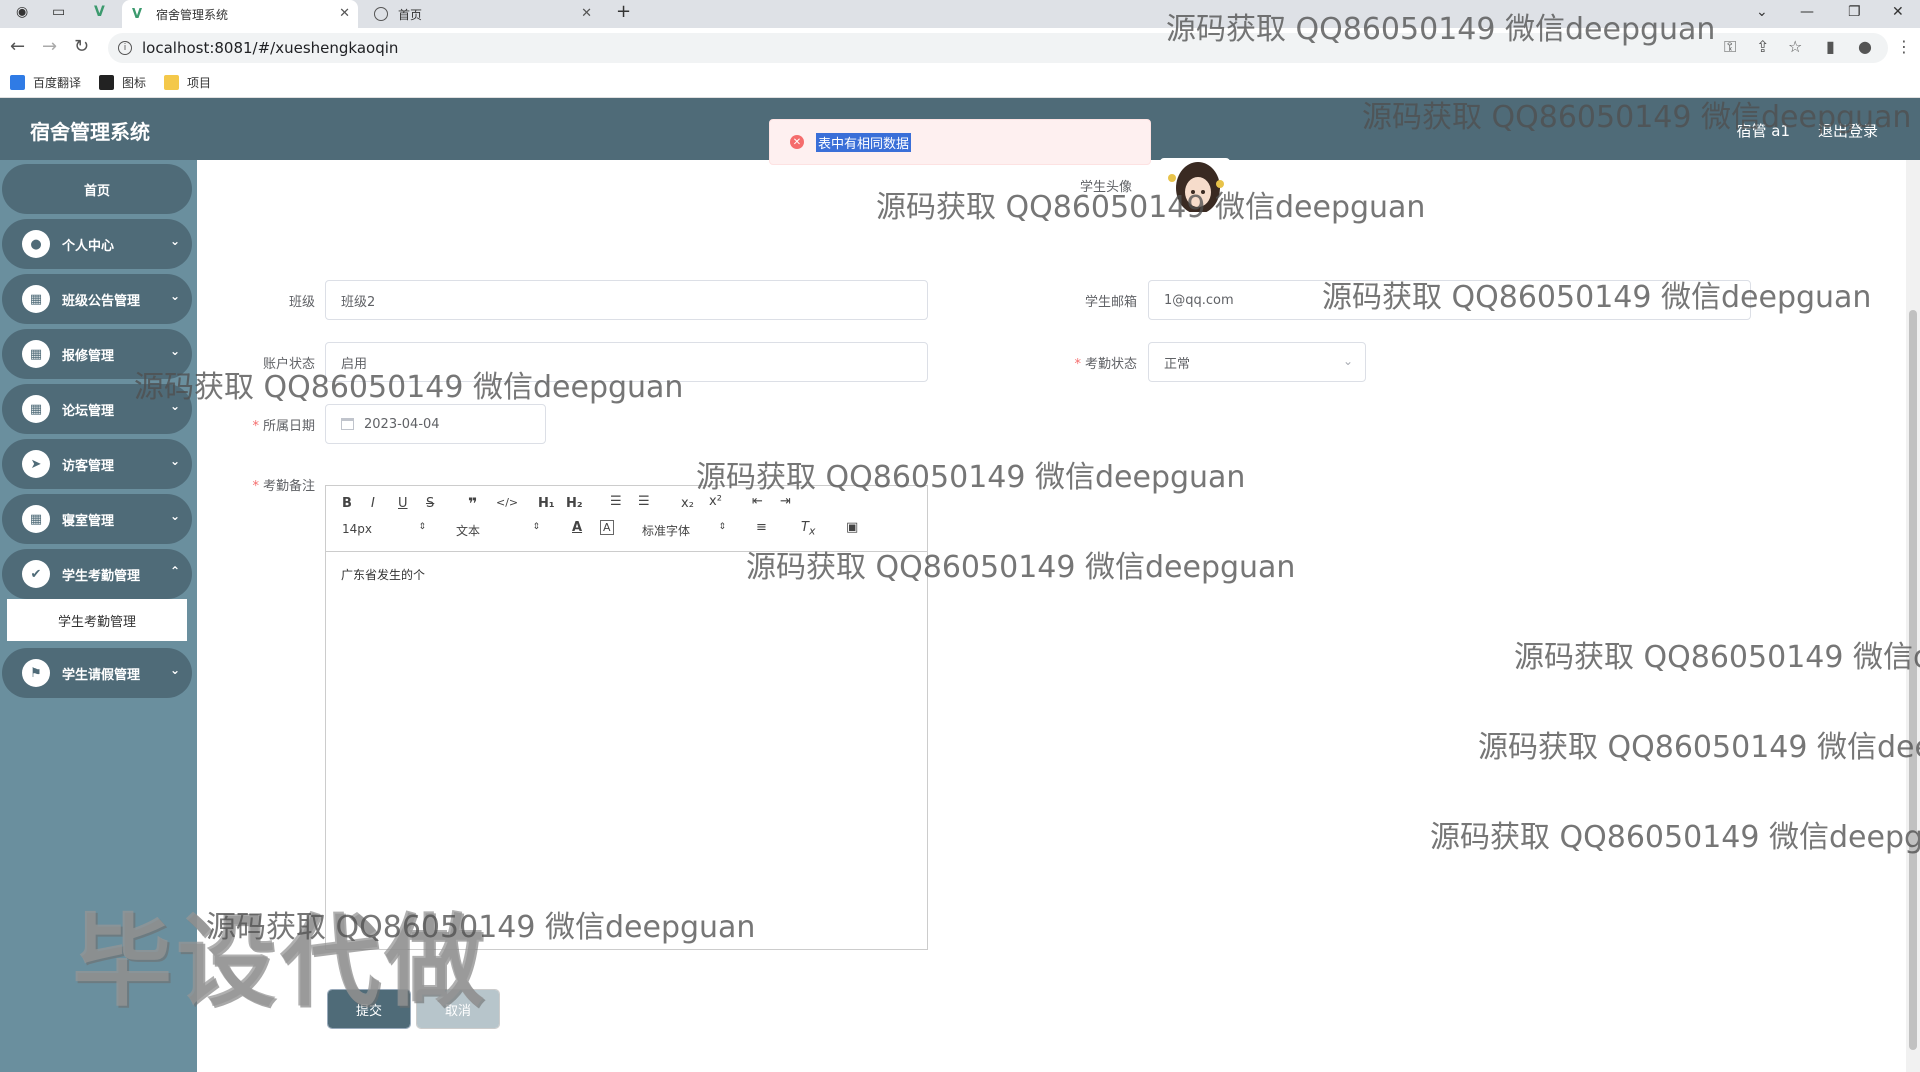 The height and width of the screenshot is (1072, 1920). What do you see at coordinates (1257, 362) in the screenshot?
I see `attendance-status-select: 正常 ⌄` at bounding box center [1257, 362].